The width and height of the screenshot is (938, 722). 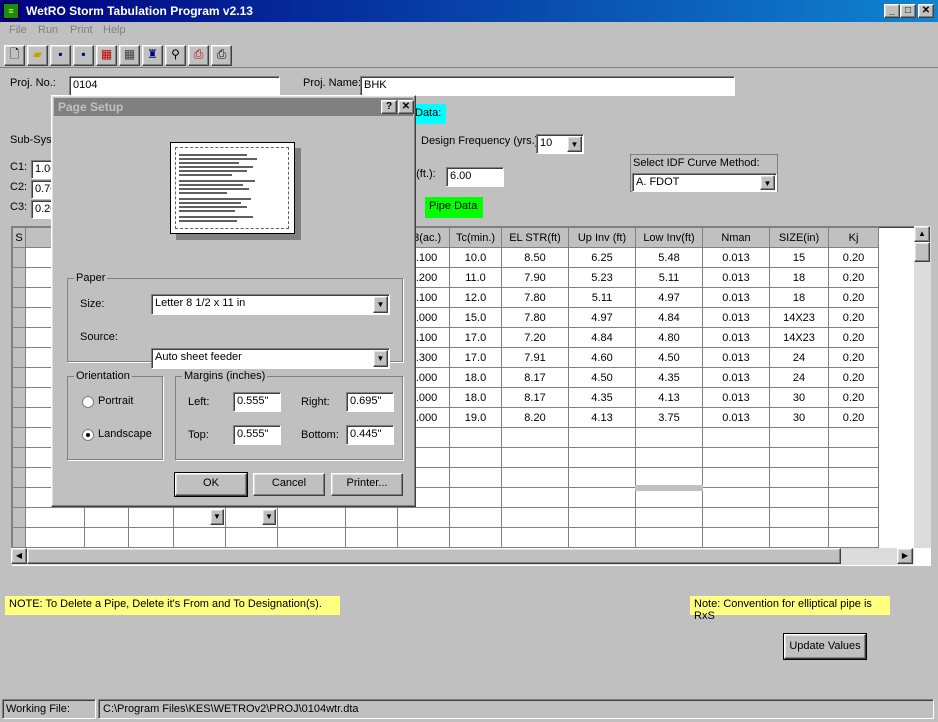 I want to click on pipe-data-button: Pipe Data, so click(x=454, y=207).